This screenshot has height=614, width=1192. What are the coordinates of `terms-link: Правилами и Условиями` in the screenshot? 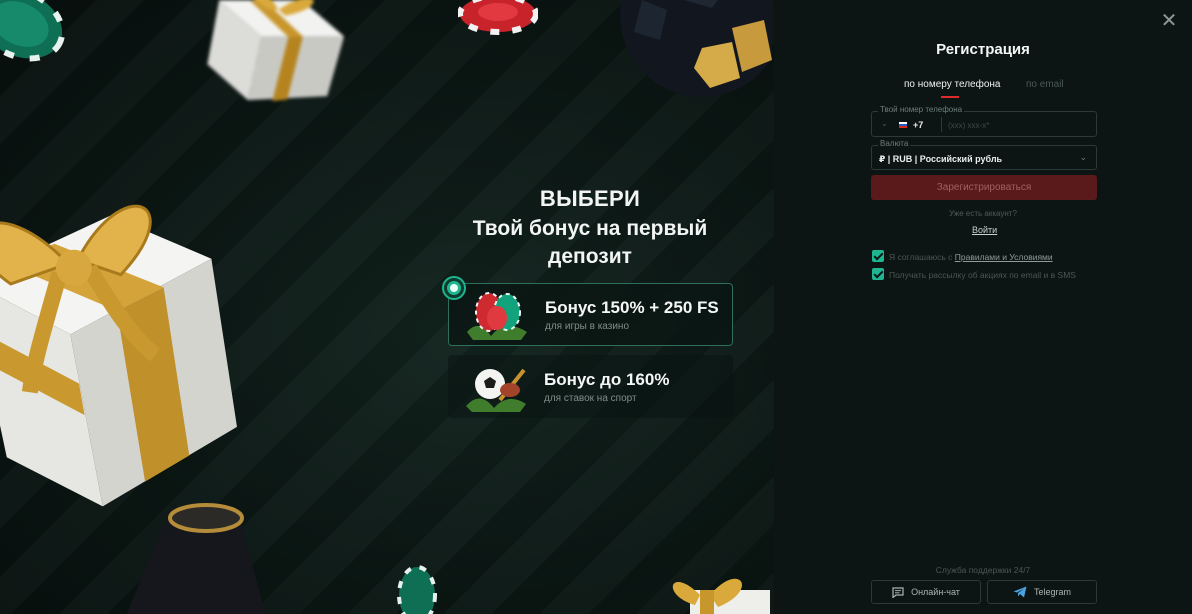 It's located at (1004, 257).